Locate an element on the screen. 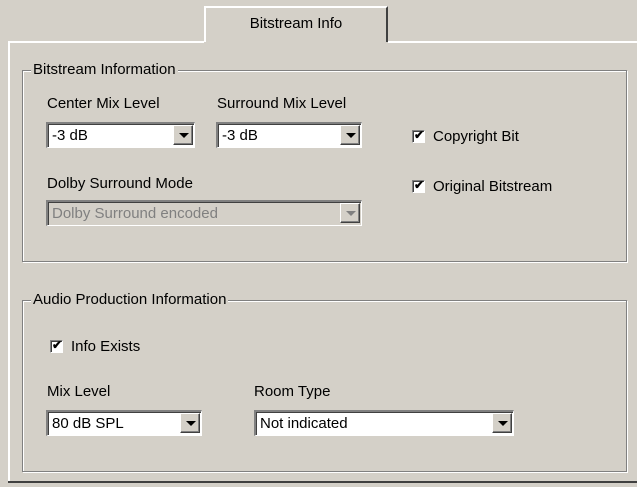  mix-level-select: 80 dB SPL is located at coordinates (124, 423).